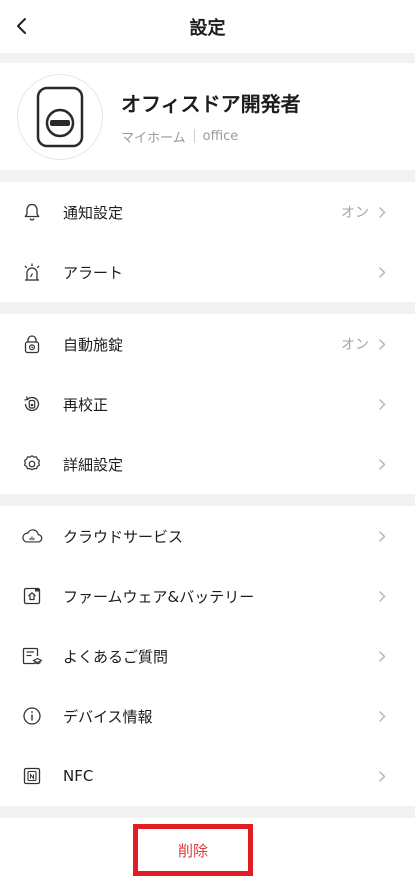 This screenshot has width=415, height=884. I want to click on faq-icon, so click(32, 656).